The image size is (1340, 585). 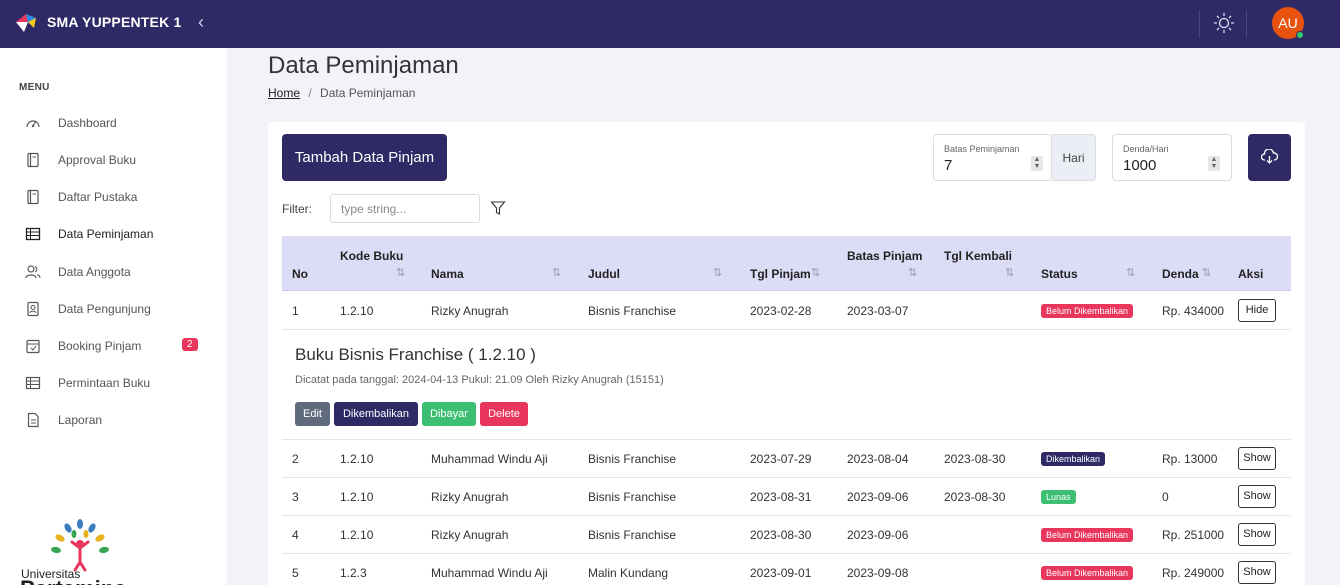 What do you see at coordinates (364, 157) in the screenshot?
I see `add-loan-button: Tambah Data Pinjam` at bounding box center [364, 157].